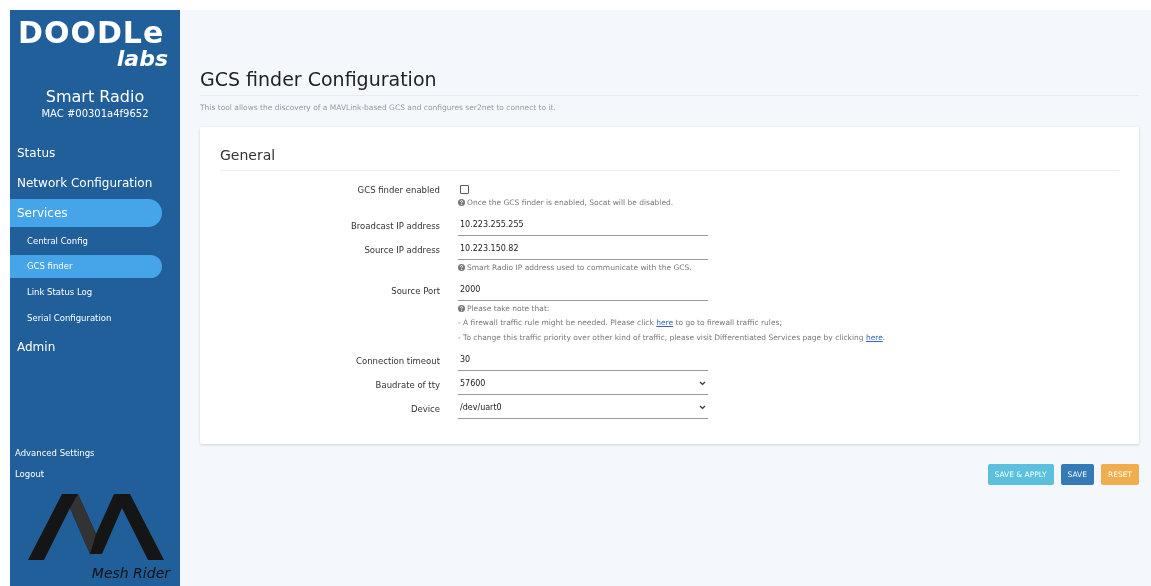  I want to click on logo-subtitle: labs, so click(142, 59).